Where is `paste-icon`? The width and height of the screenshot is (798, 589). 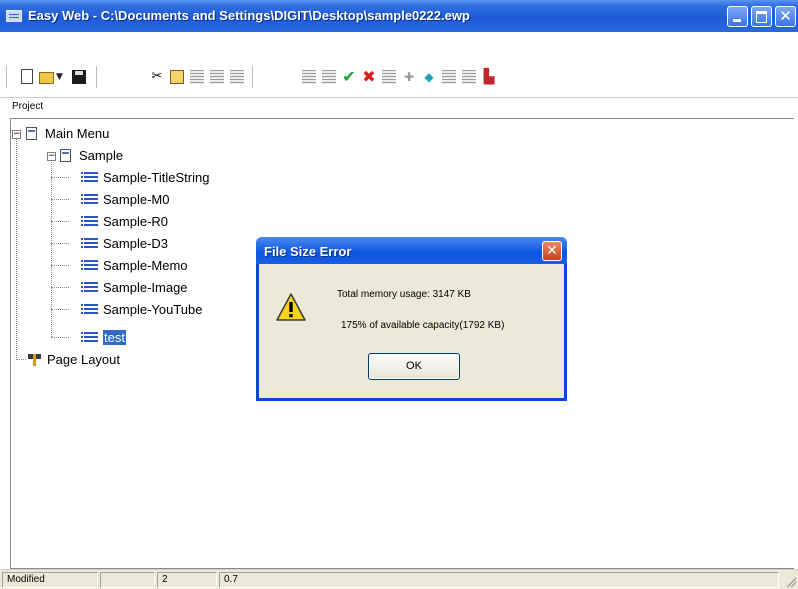 paste-icon is located at coordinates (197, 77).